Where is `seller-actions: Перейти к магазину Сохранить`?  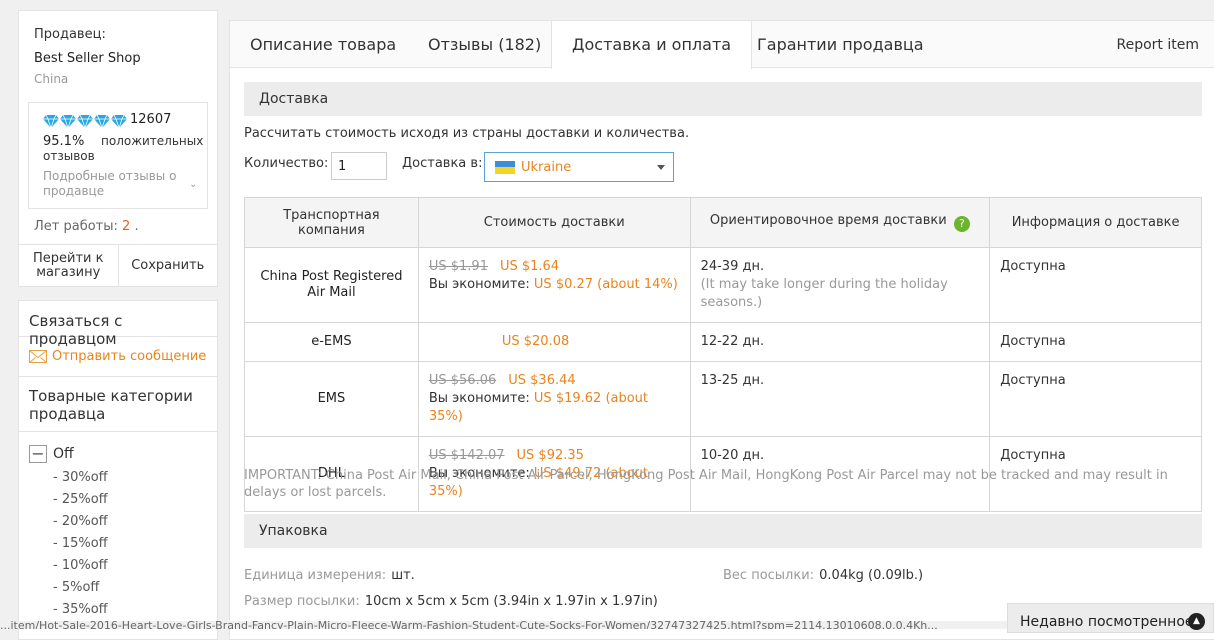 seller-actions: Перейти к магазину Сохранить is located at coordinates (118, 265).